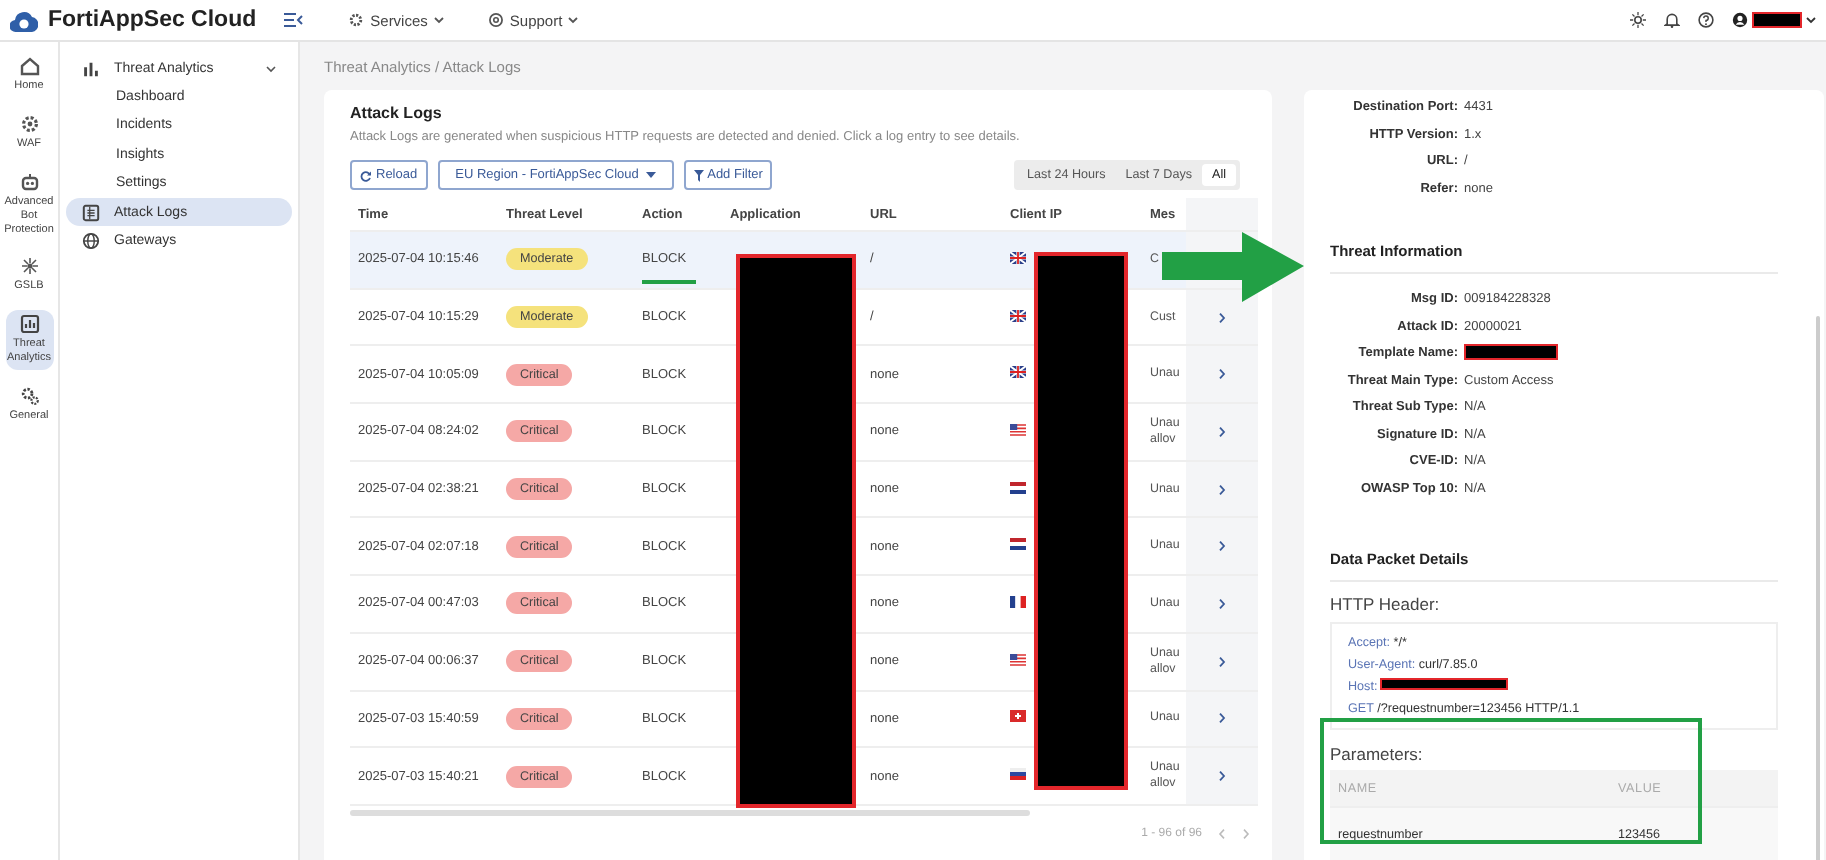  Describe the element at coordinates (152, 20) in the screenshot. I see `product-name: FortiAppSec Cloud` at that location.